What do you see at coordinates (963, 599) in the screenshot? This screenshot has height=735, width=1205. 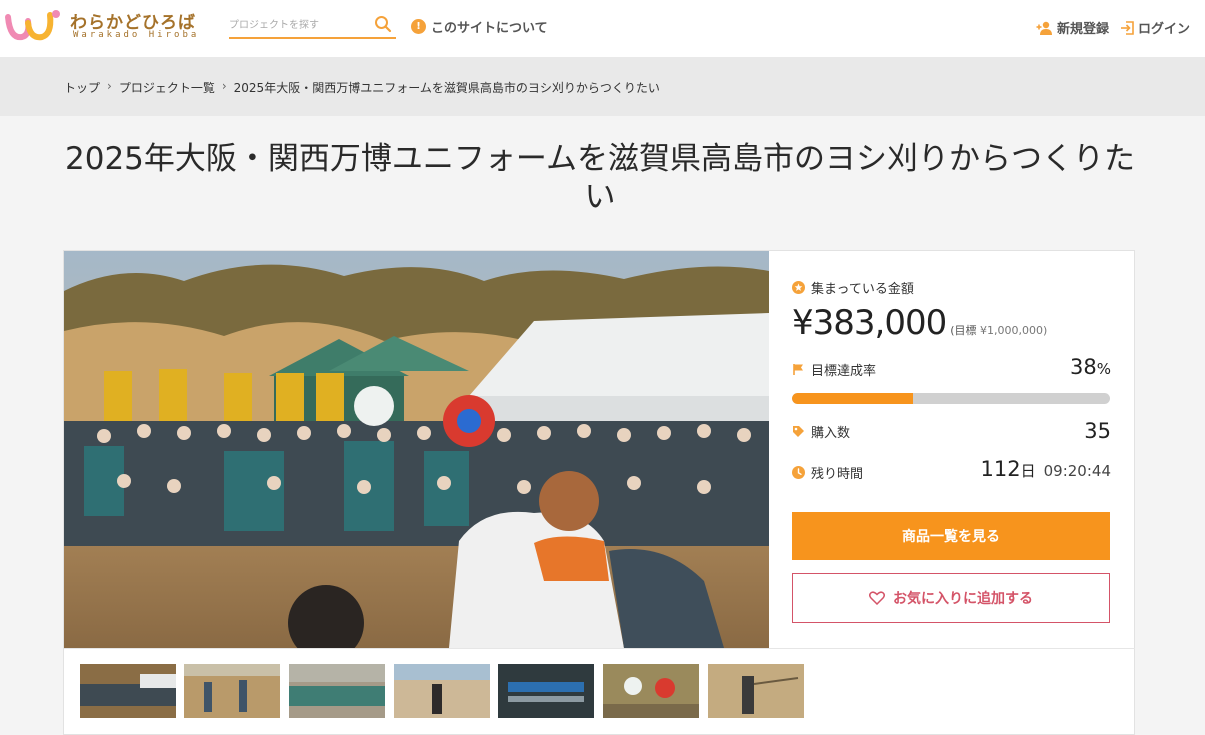 I see `add-favorite-label: お気に入りに追加する` at bounding box center [963, 599].